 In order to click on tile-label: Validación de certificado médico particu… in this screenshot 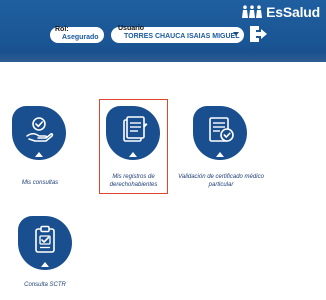, I will do `click(221, 181)`.